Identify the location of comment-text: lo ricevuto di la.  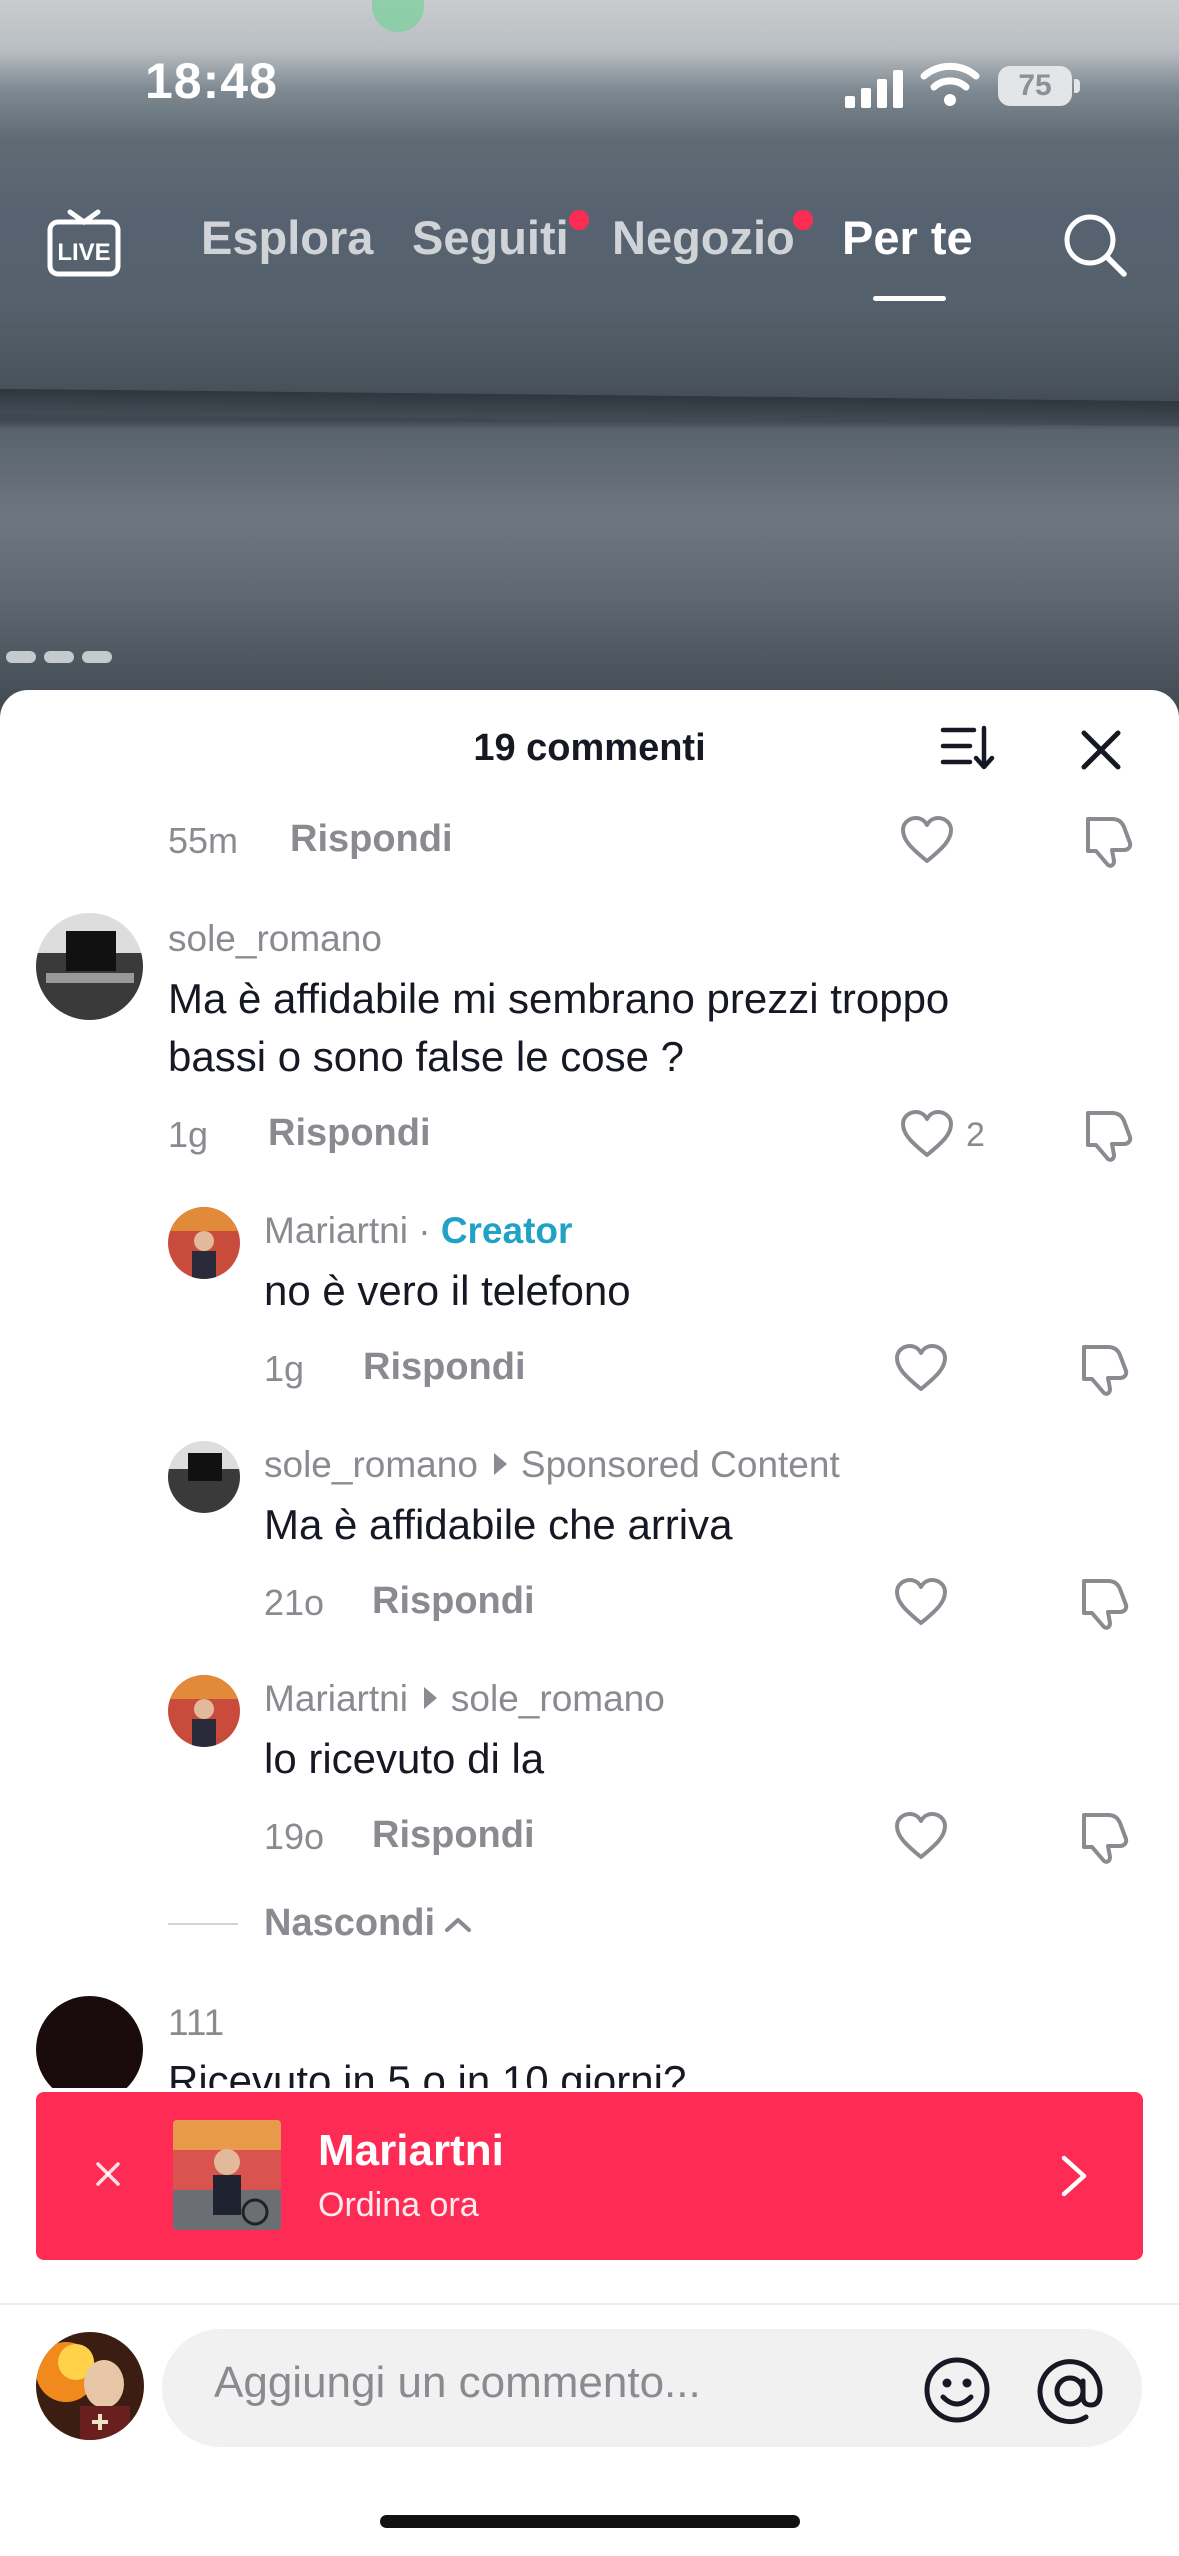
(404, 1758).